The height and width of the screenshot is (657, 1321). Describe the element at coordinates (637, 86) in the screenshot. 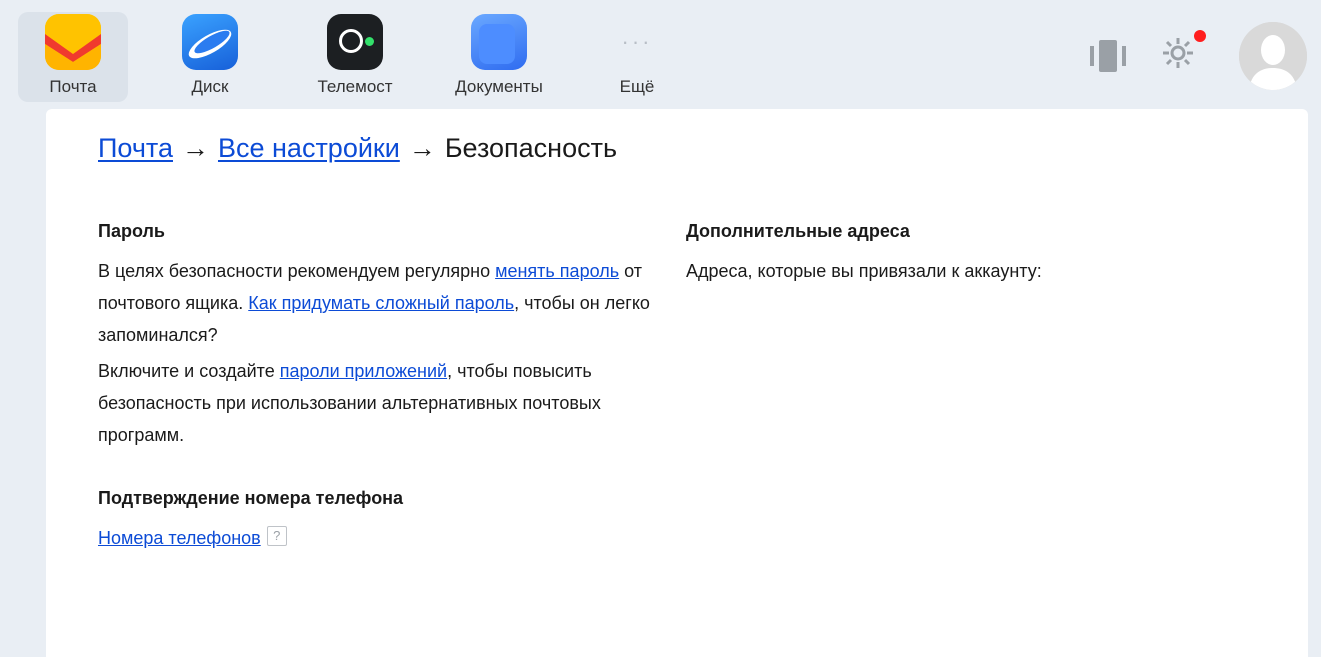

I see `app-label: Ещё` at that location.